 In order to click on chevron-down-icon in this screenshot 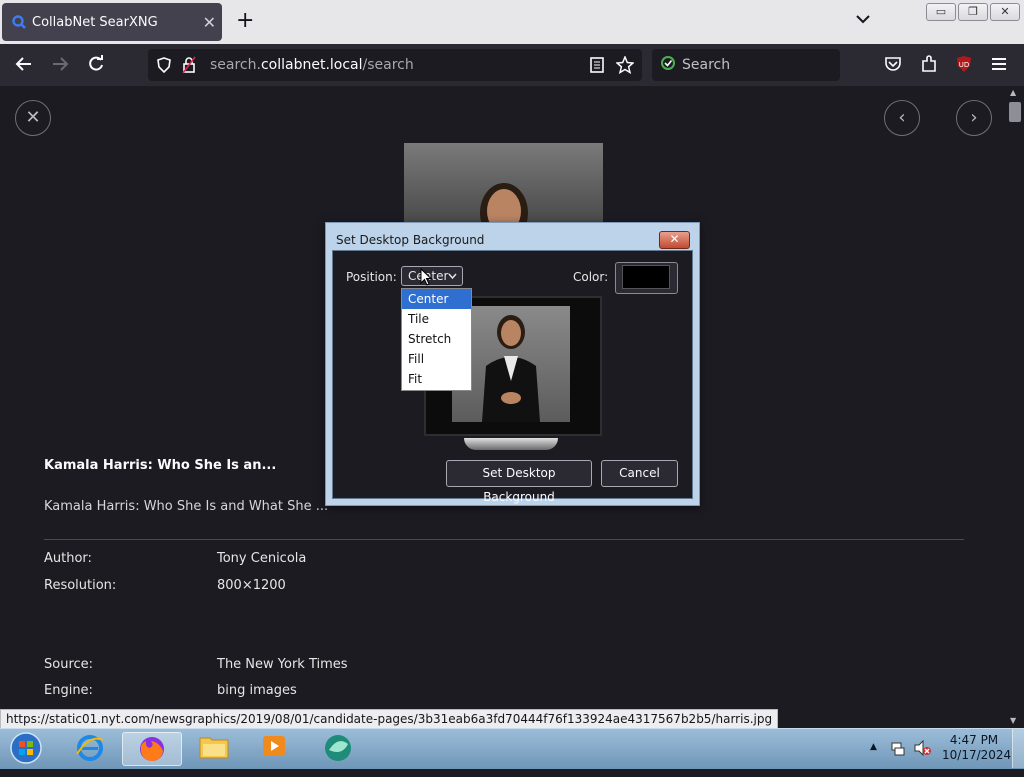, I will do `click(452, 276)`.